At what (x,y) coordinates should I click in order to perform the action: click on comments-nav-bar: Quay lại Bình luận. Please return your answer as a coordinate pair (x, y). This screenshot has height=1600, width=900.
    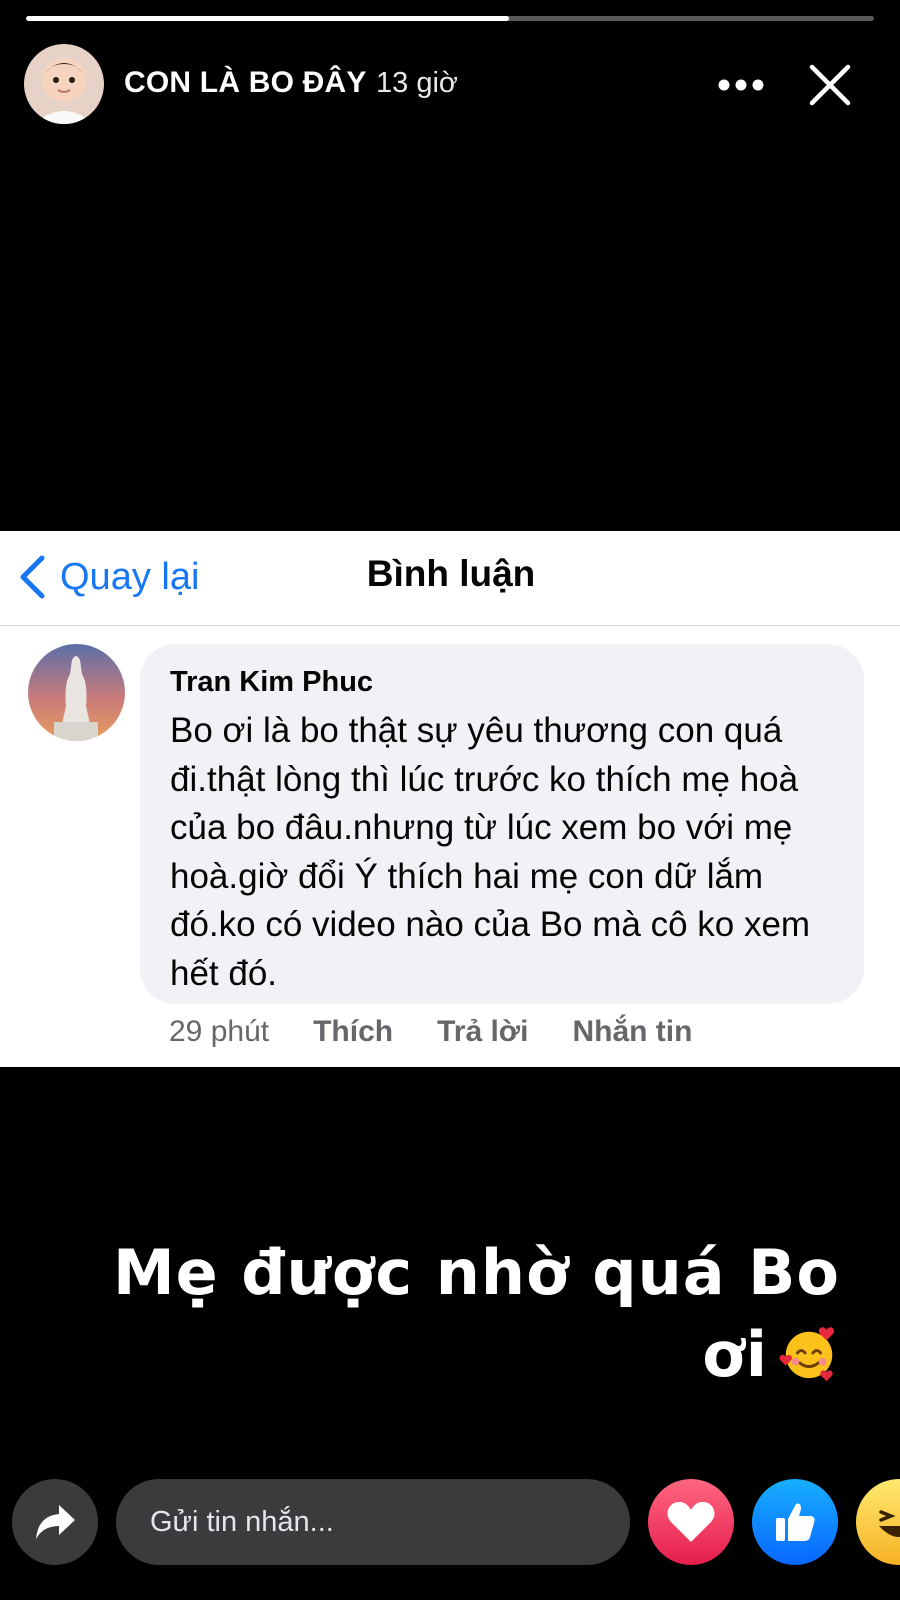
    Looking at the image, I should click on (450, 578).